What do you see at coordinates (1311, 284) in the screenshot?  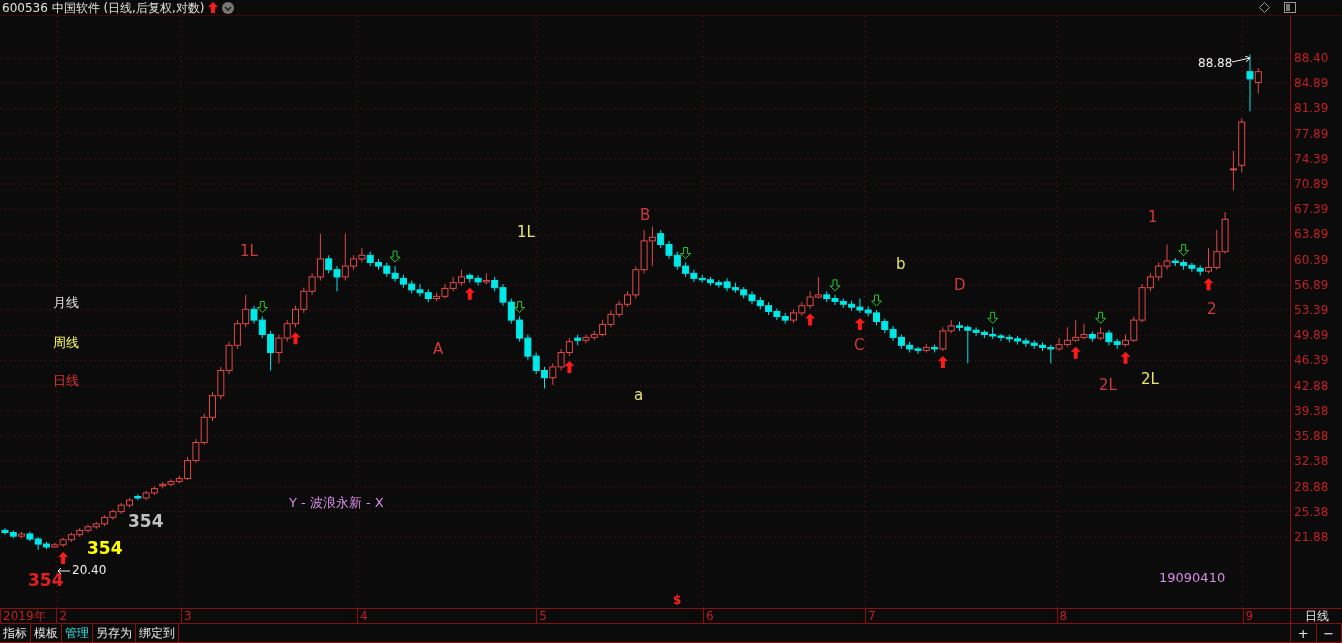 I see `price-tick-label: 56.89` at bounding box center [1311, 284].